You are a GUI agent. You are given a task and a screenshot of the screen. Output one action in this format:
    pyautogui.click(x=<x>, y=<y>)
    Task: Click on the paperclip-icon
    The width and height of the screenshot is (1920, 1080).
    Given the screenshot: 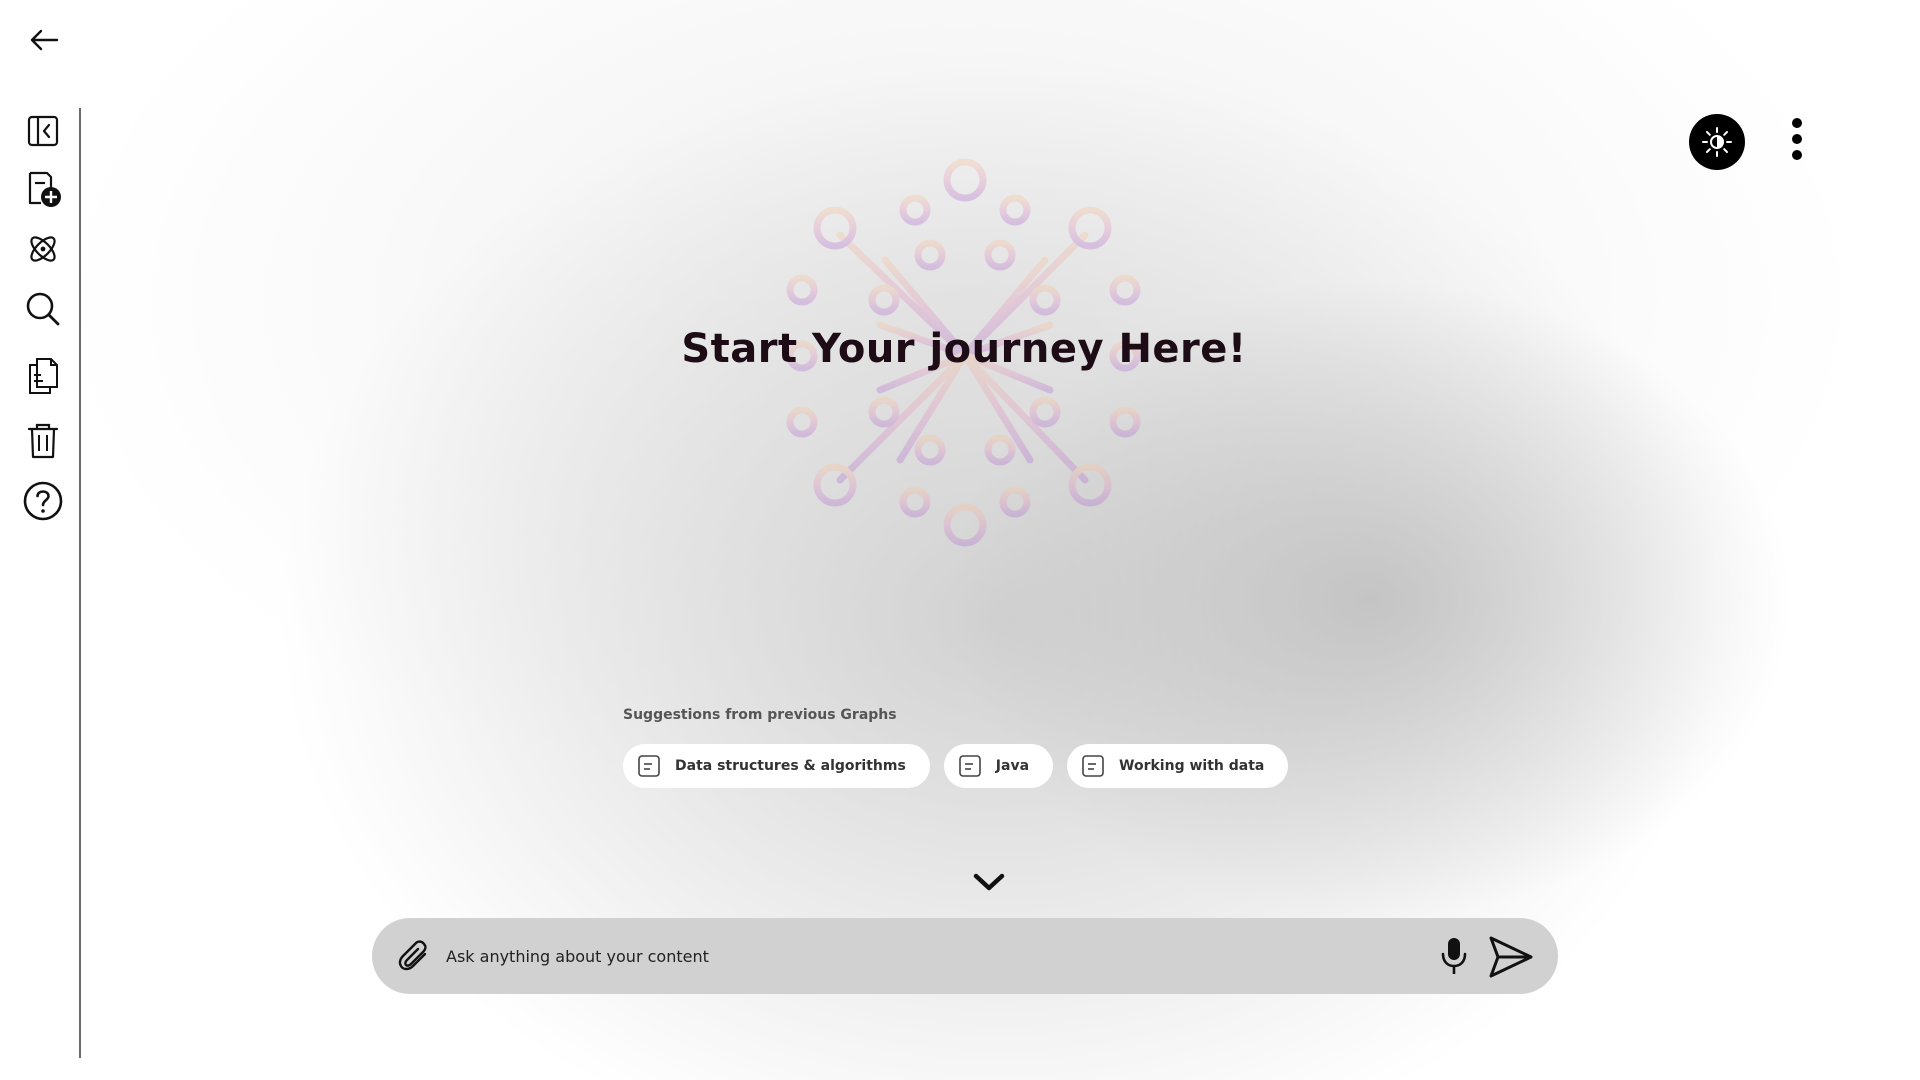 What is the action you would take?
    pyautogui.click(x=412, y=955)
    